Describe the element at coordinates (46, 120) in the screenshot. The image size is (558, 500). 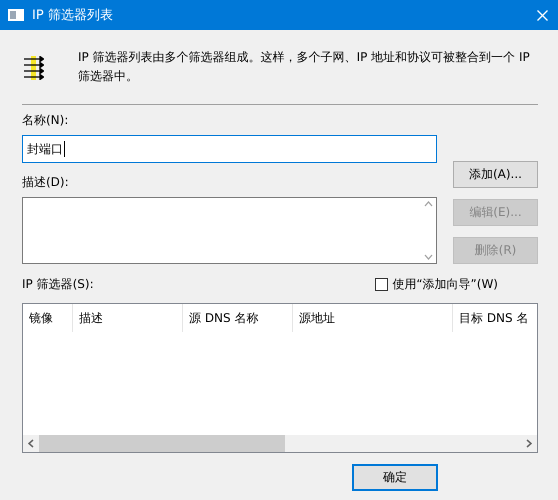
I see `field-label: 名称(N):` at that location.